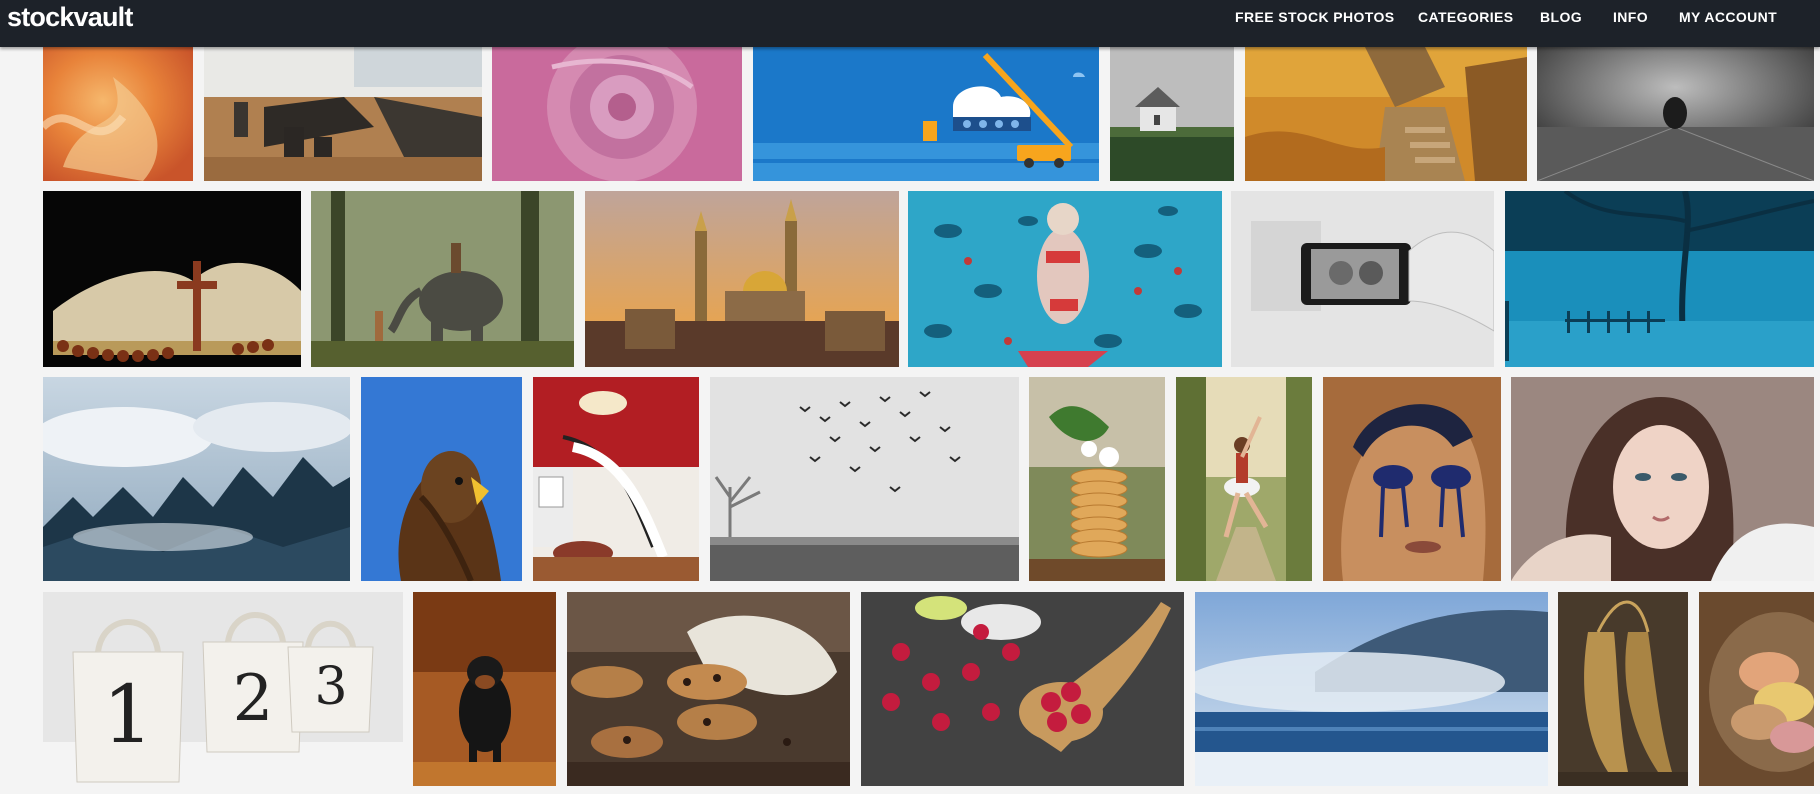 The image size is (1820, 794). I want to click on photo-eagle, so click(441, 479).